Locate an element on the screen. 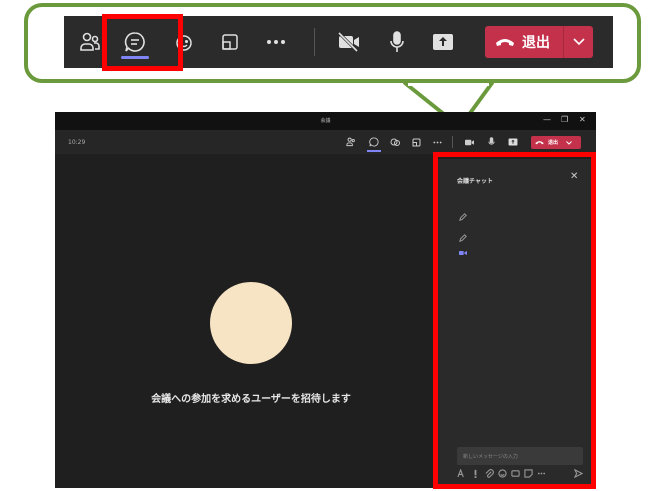 The height and width of the screenshot is (491, 656). invite-prompt: 会議への参加を求めるユーザーを招待します is located at coordinates (251, 399).